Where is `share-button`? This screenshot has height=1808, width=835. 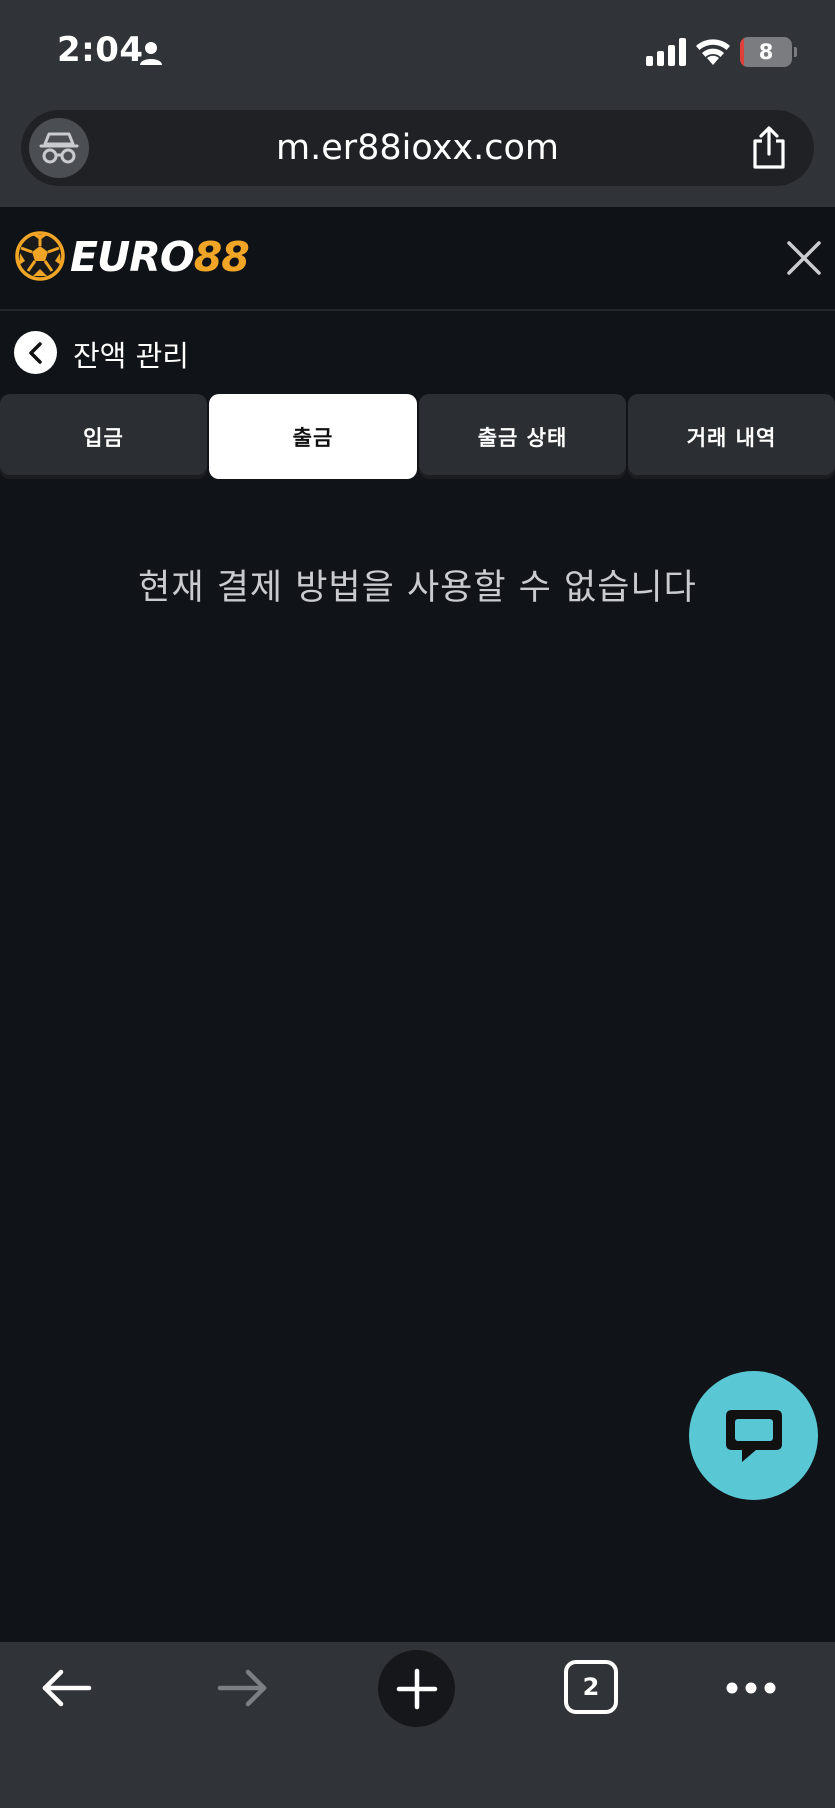 share-button is located at coordinates (769, 148).